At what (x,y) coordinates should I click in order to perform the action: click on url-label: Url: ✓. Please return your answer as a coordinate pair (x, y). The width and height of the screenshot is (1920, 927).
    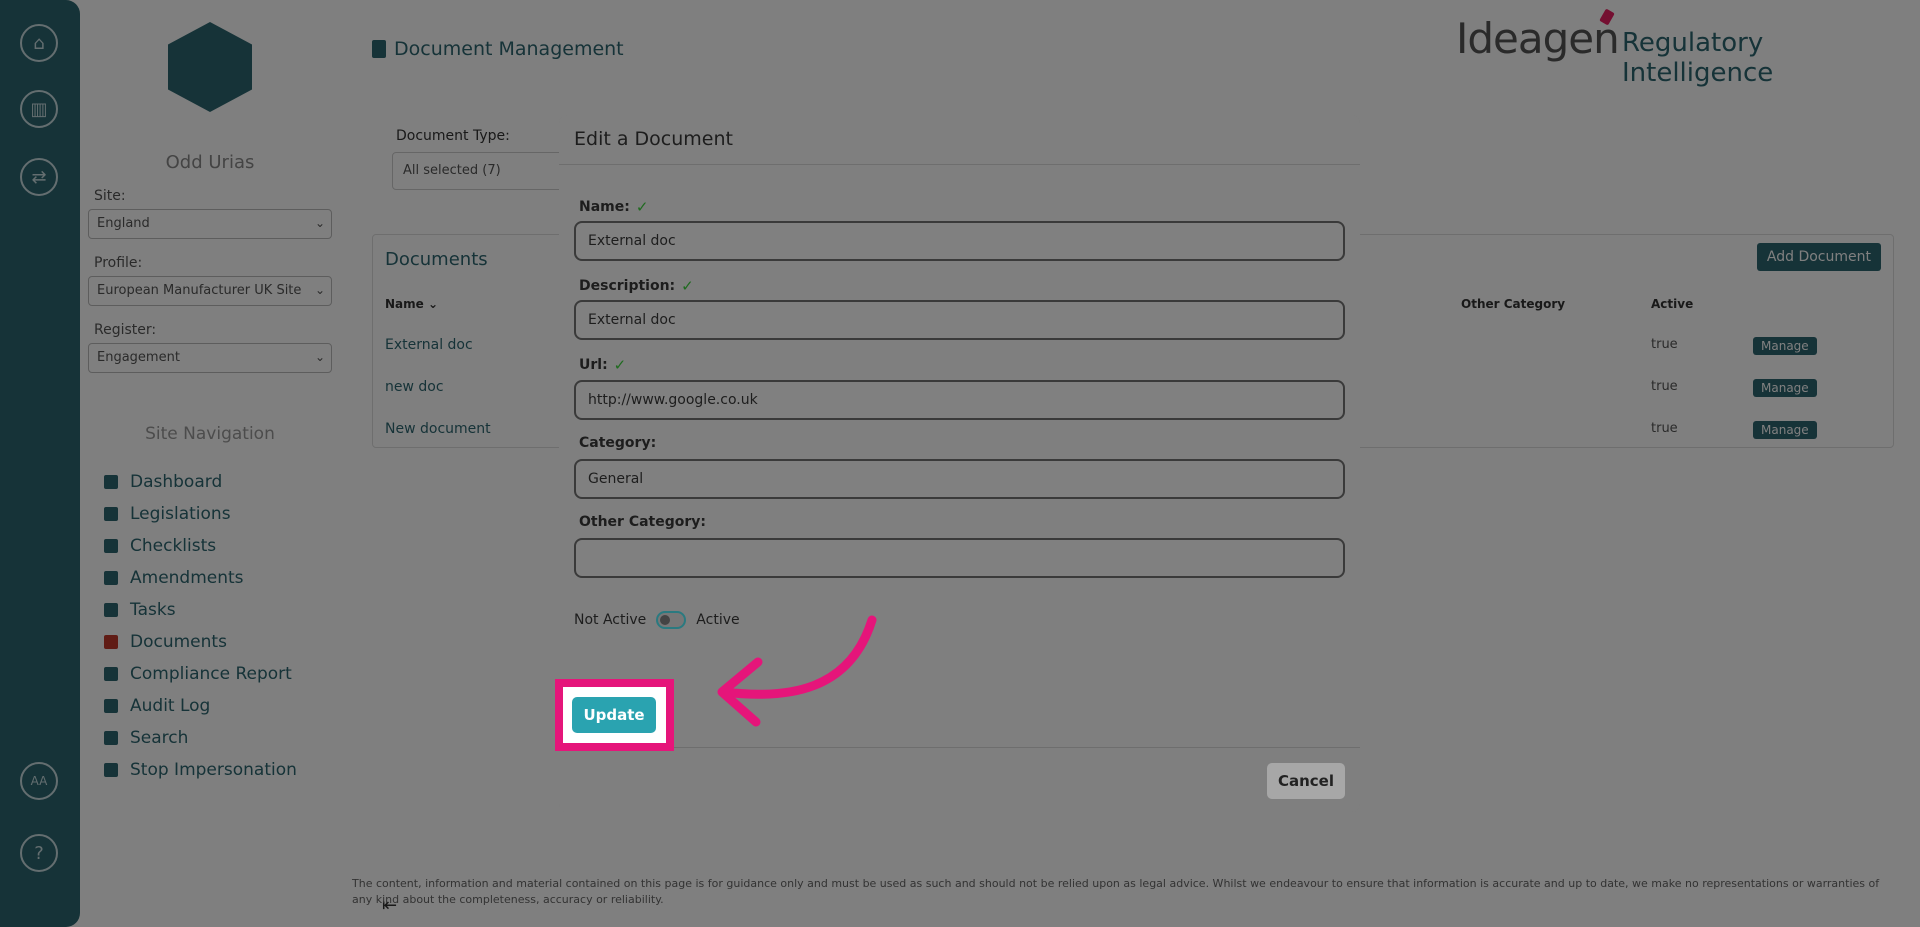
    Looking at the image, I should click on (602, 365).